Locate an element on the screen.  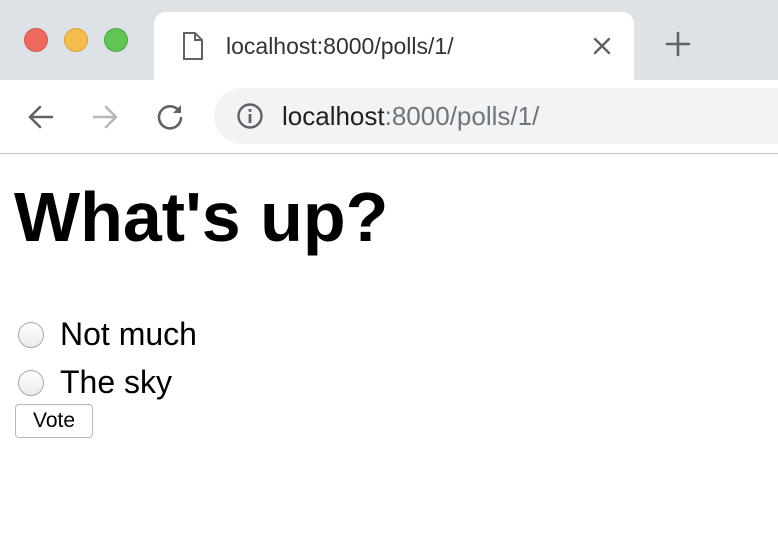
url-text: localhost:8000/polls/1/ is located at coordinates (410, 116).